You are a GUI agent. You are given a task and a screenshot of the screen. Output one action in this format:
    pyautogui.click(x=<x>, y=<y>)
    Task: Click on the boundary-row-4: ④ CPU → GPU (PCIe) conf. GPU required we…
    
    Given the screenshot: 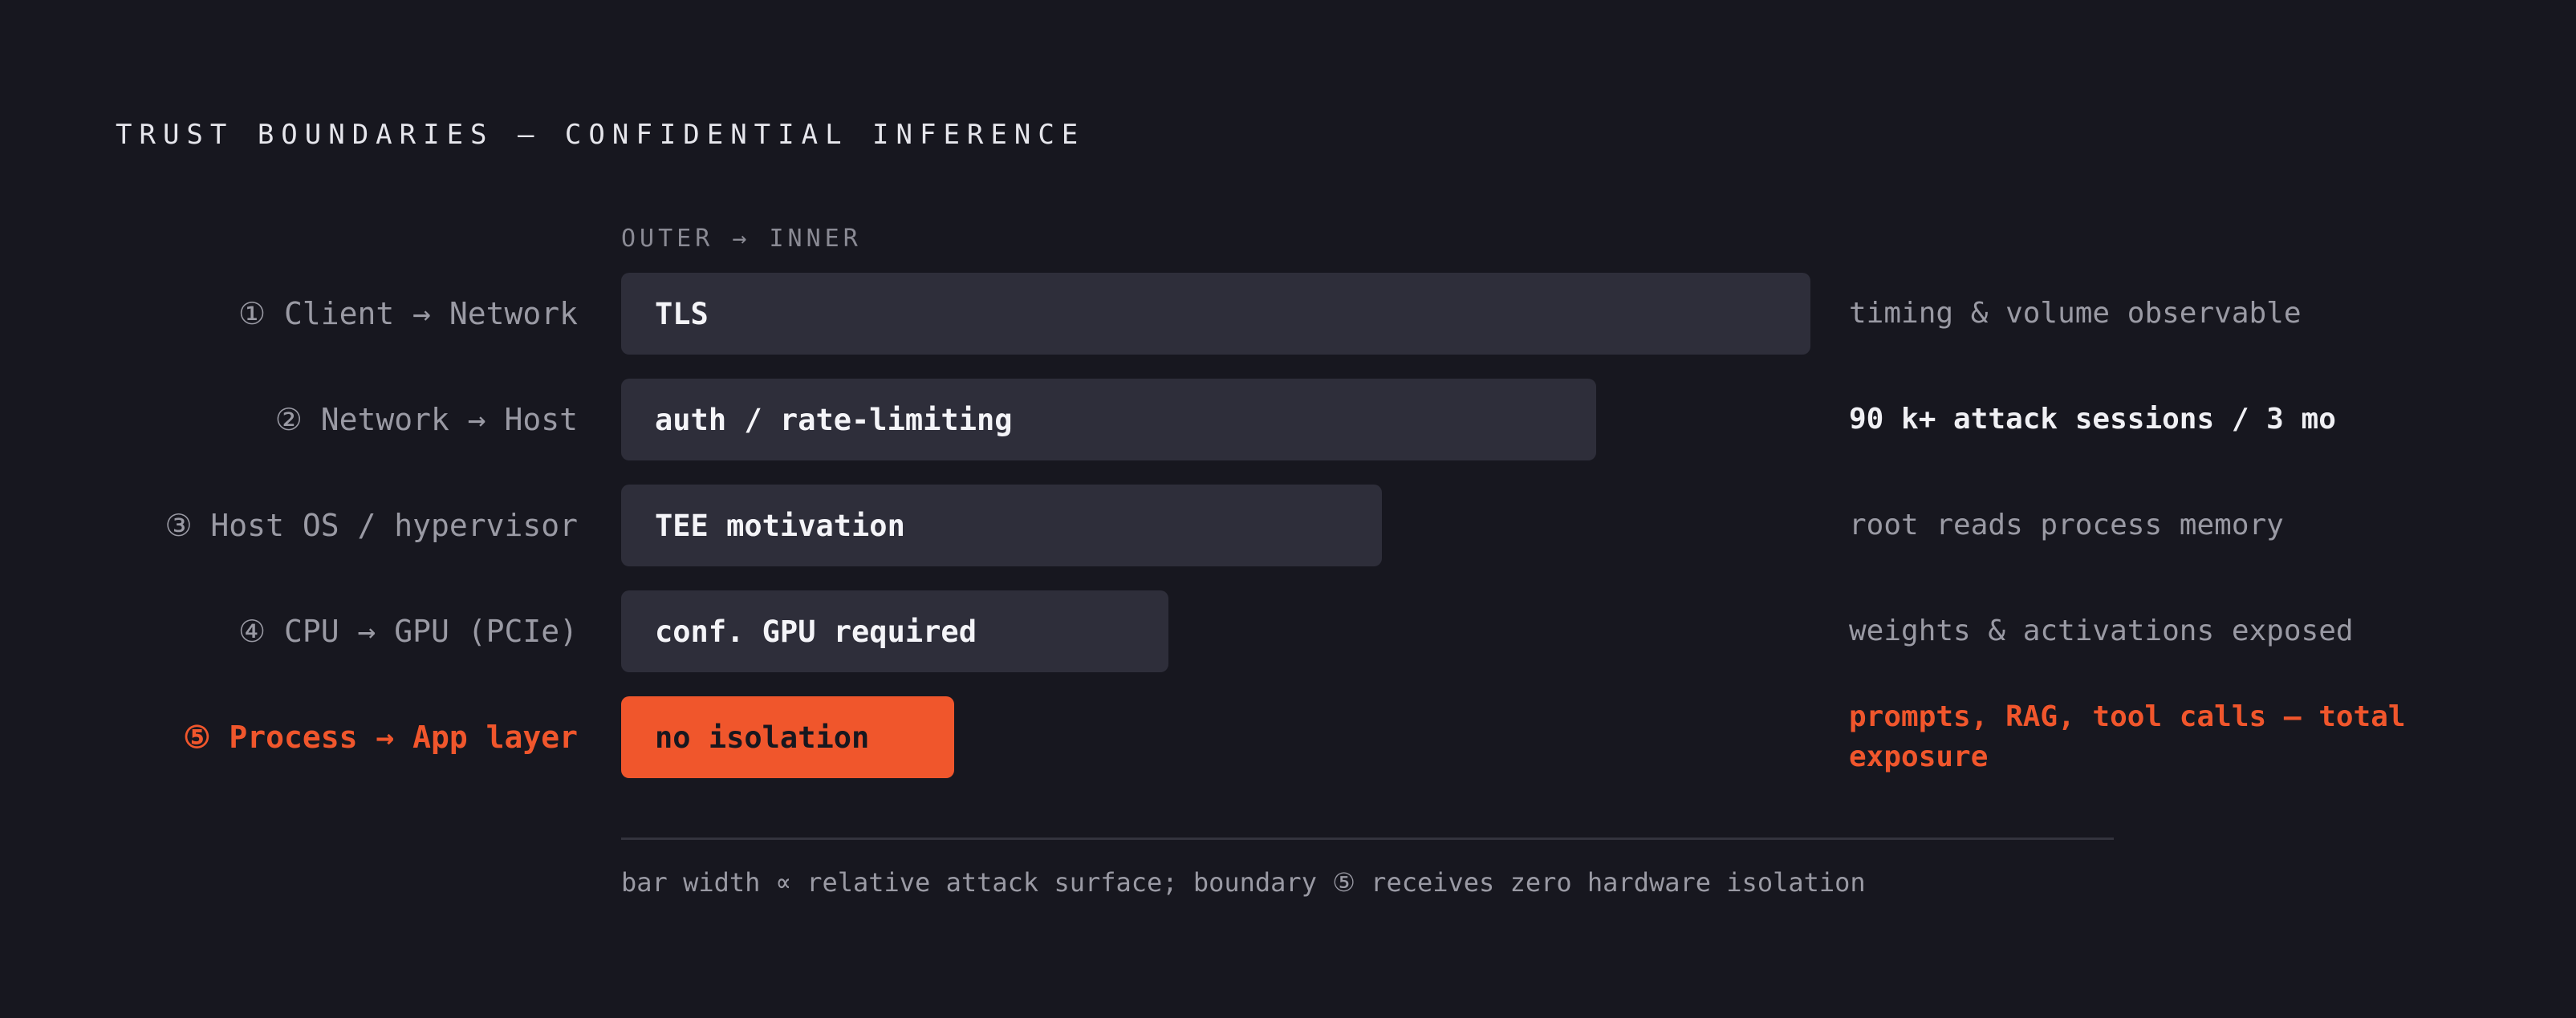 What is the action you would take?
    pyautogui.click(x=1288, y=631)
    